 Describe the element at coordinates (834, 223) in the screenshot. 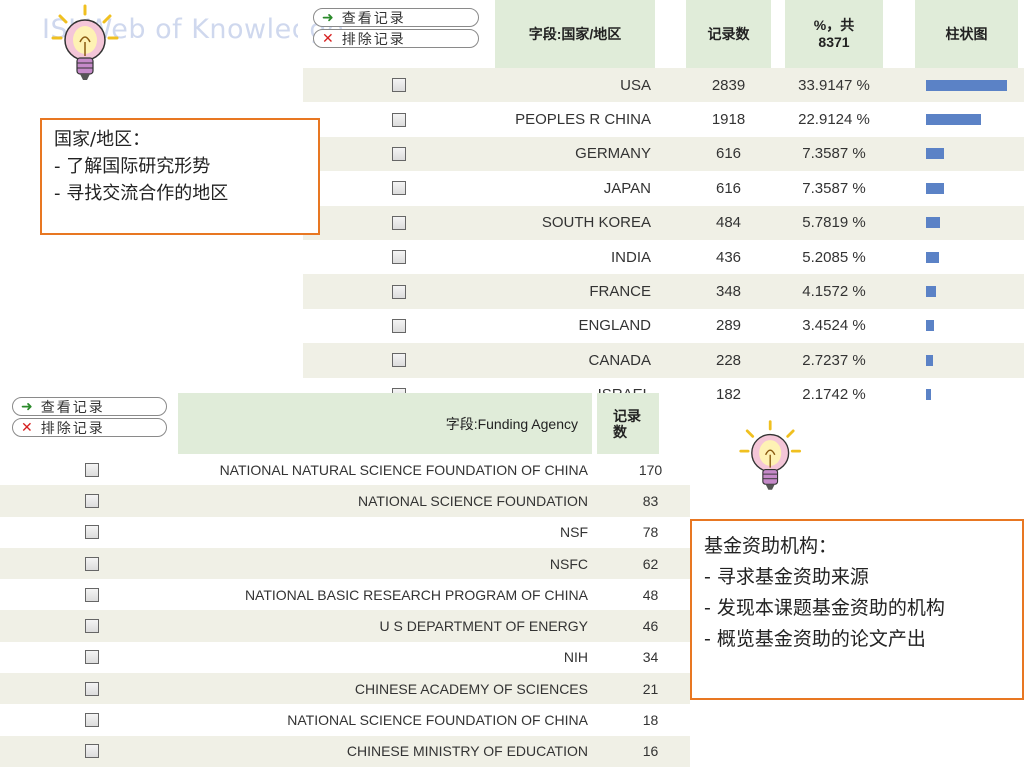

I see `record-percent: 5.7819 %` at that location.